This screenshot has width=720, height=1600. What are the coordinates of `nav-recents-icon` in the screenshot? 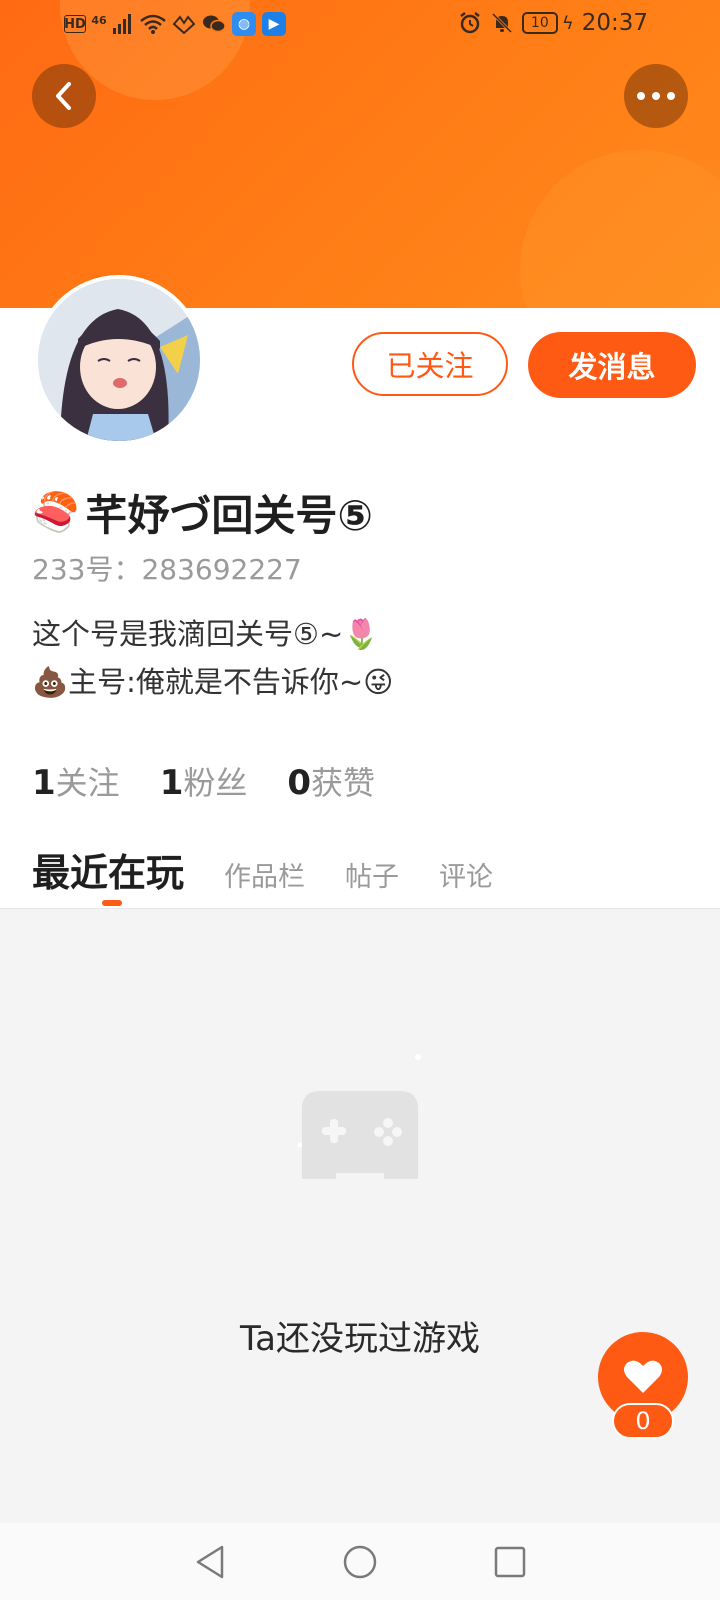 It's located at (510, 1561).